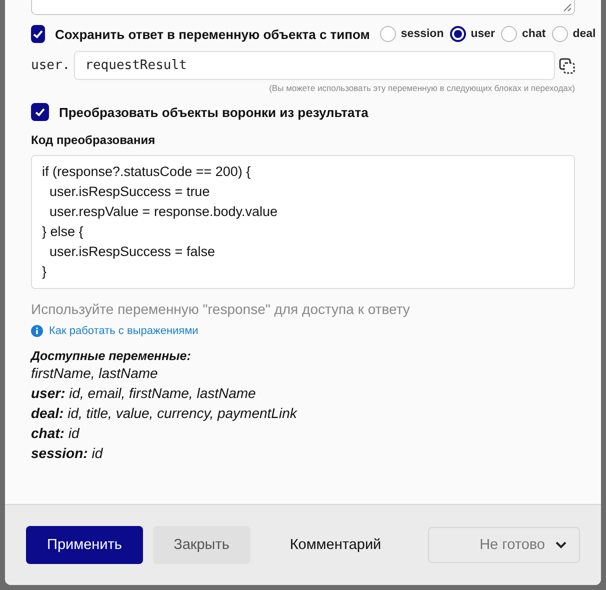 The height and width of the screenshot is (590, 606). Describe the element at coordinates (84, 545) in the screenshot. I see `apply-button: Применить` at that location.